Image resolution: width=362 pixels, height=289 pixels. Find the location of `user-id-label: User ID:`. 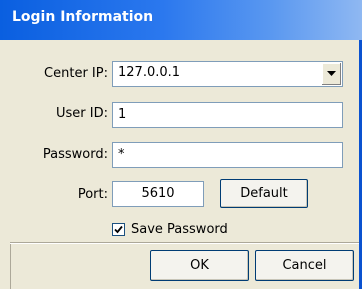

user-id-label: User ID: is located at coordinates (82, 113).